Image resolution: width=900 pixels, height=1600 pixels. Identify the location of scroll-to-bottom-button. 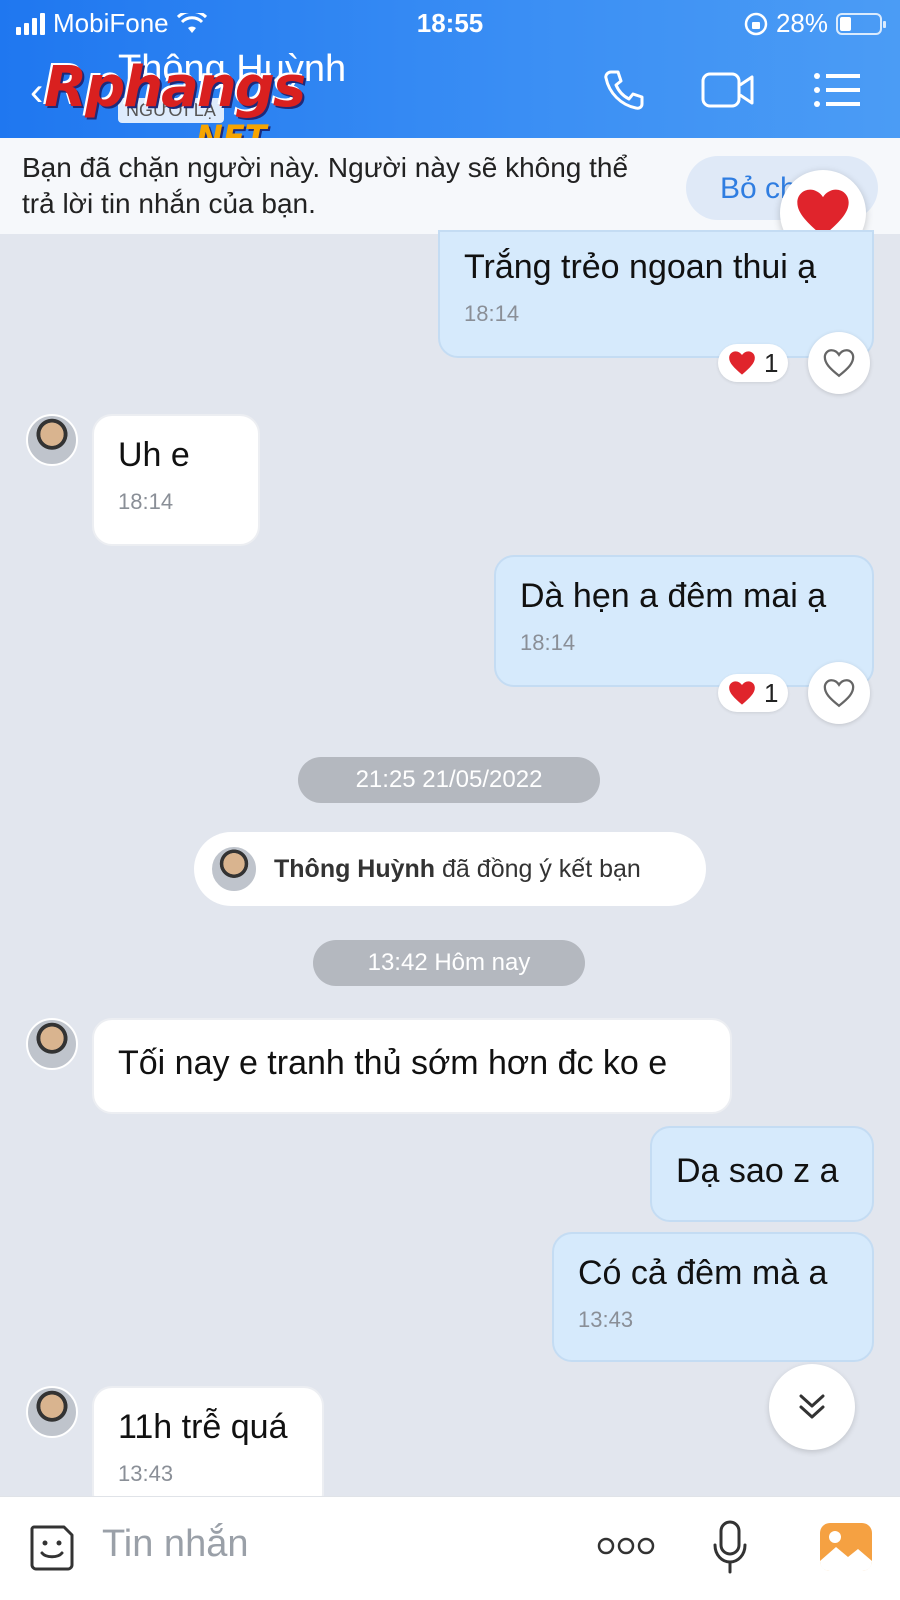
(812, 1407).